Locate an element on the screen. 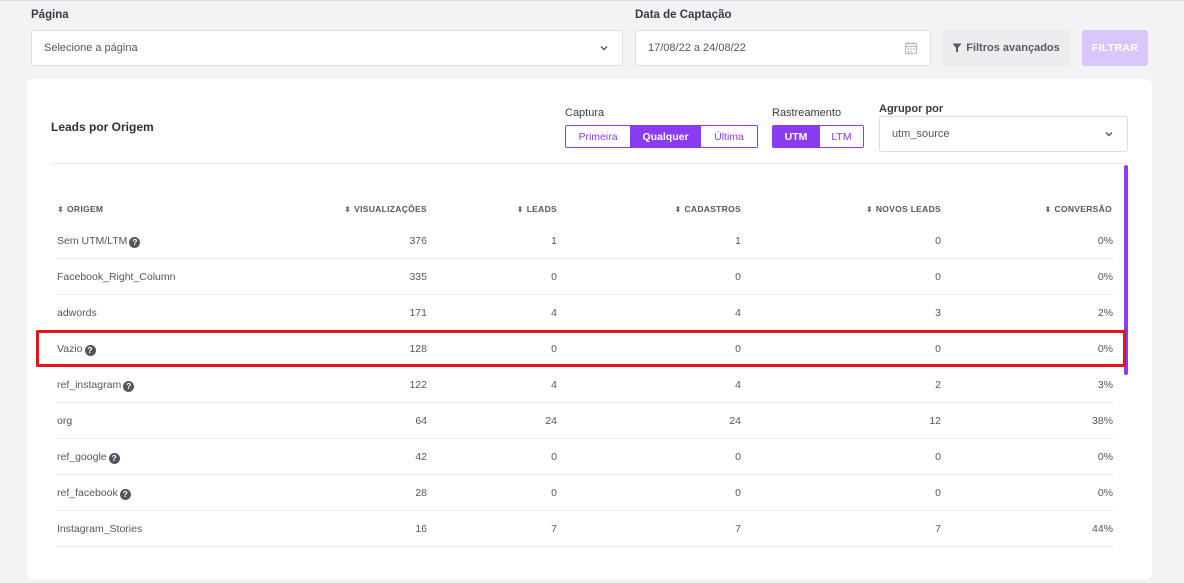 This screenshot has height=583, width=1184. page-filter-label: Página is located at coordinates (50, 15).